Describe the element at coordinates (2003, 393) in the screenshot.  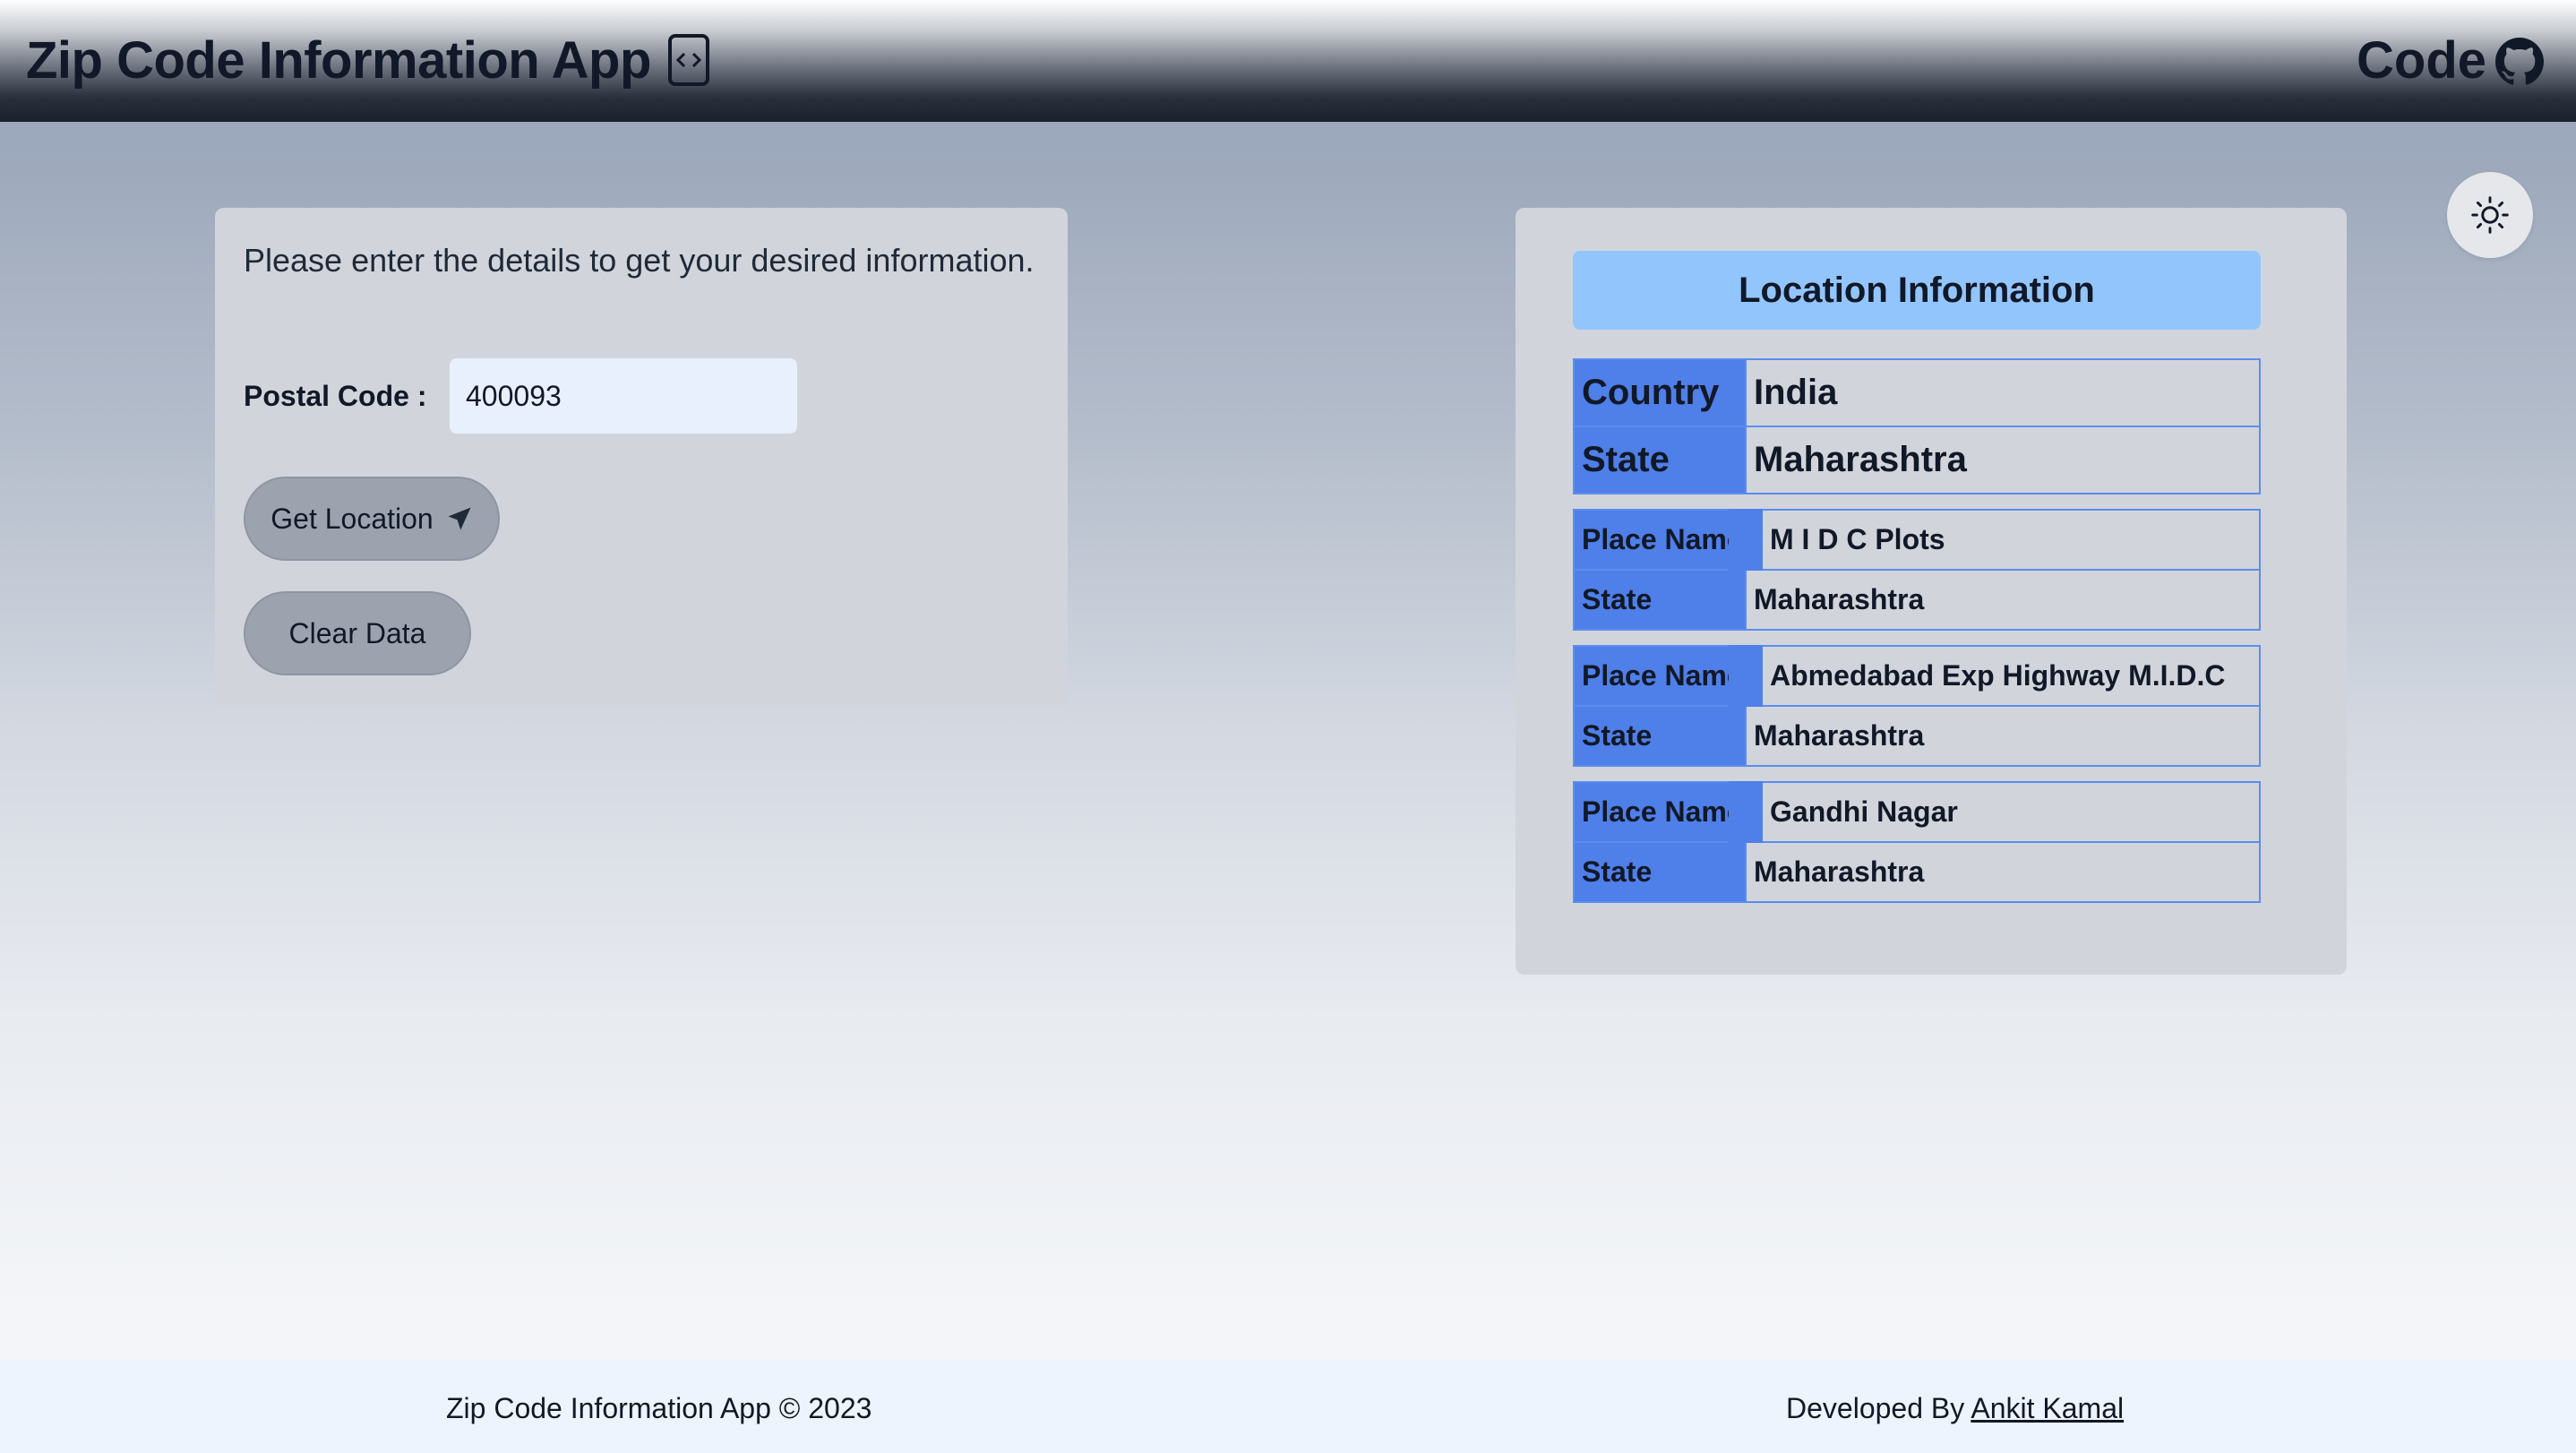
I see `country-value: India` at that location.